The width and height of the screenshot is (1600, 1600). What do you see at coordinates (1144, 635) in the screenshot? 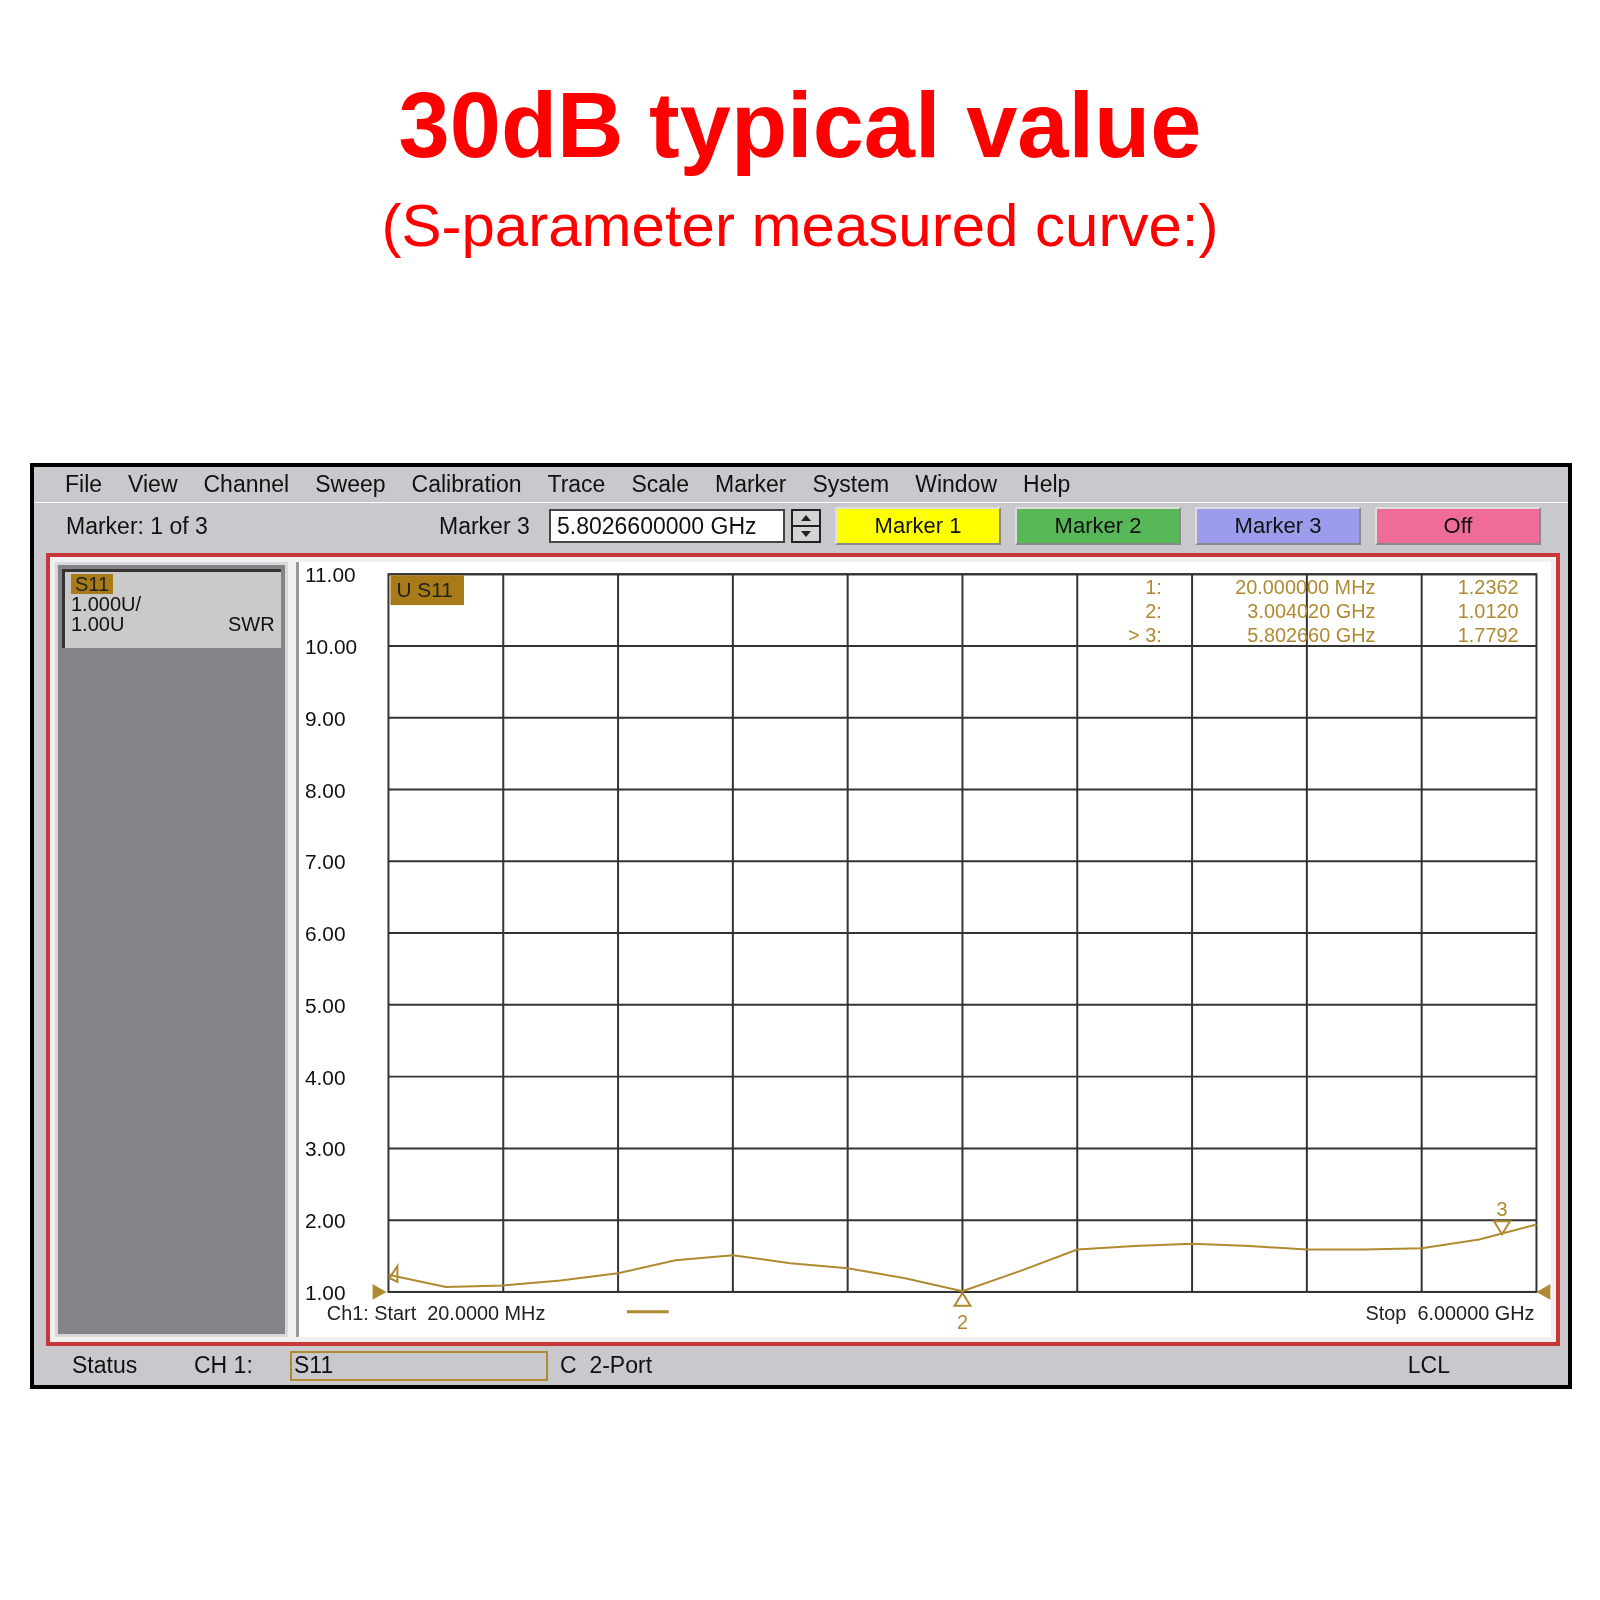
I see `marker-number: > 3:` at bounding box center [1144, 635].